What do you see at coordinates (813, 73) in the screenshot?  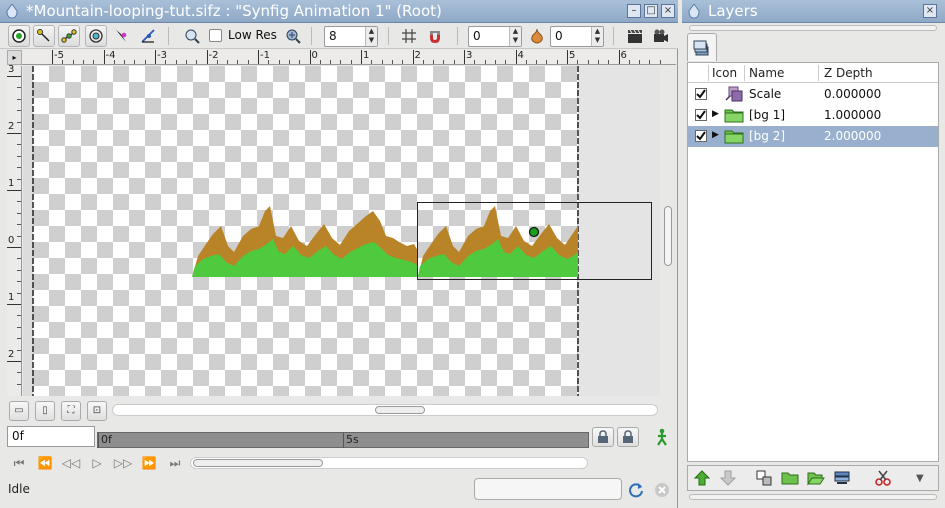 I see `layers-list-header: Icon Name Z Depth` at bounding box center [813, 73].